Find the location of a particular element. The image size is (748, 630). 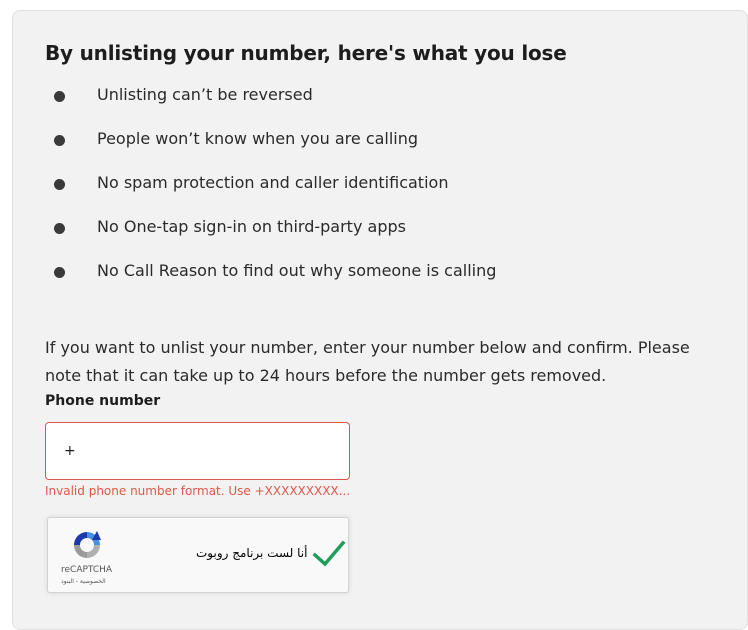

loss-text: No One-tap sign-in on third-party apps is located at coordinates (251, 226).